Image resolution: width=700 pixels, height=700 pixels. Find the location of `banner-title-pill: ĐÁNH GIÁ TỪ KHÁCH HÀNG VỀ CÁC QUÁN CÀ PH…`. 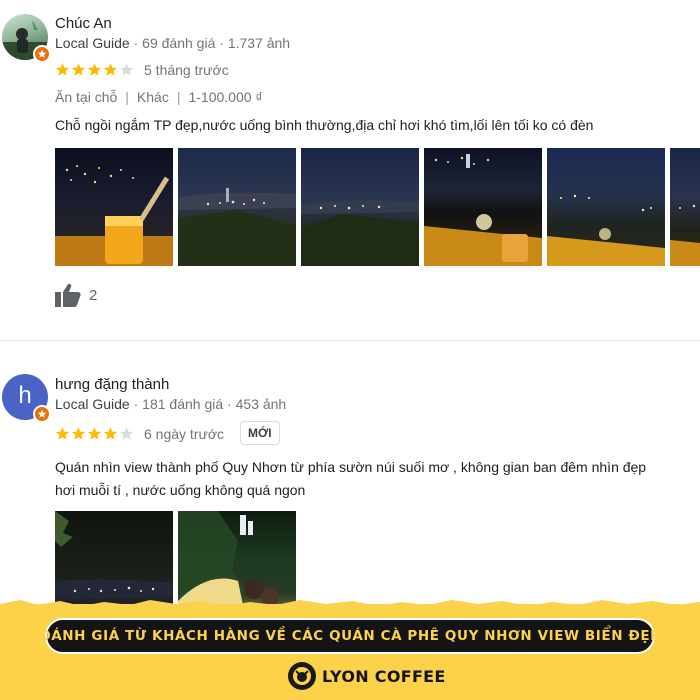

banner-title-pill: ĐÁNH GIÁ TỪ KHÁCH HÀNG VỀ CÁC QUÁN CÀ PH… is located at coordinates (349, 636).